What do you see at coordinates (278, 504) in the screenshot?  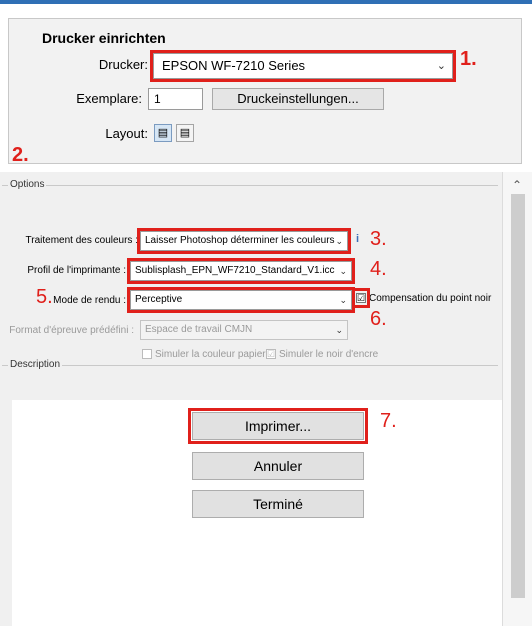 I see `done-button: Terminé` at bounding box center [278, 504].